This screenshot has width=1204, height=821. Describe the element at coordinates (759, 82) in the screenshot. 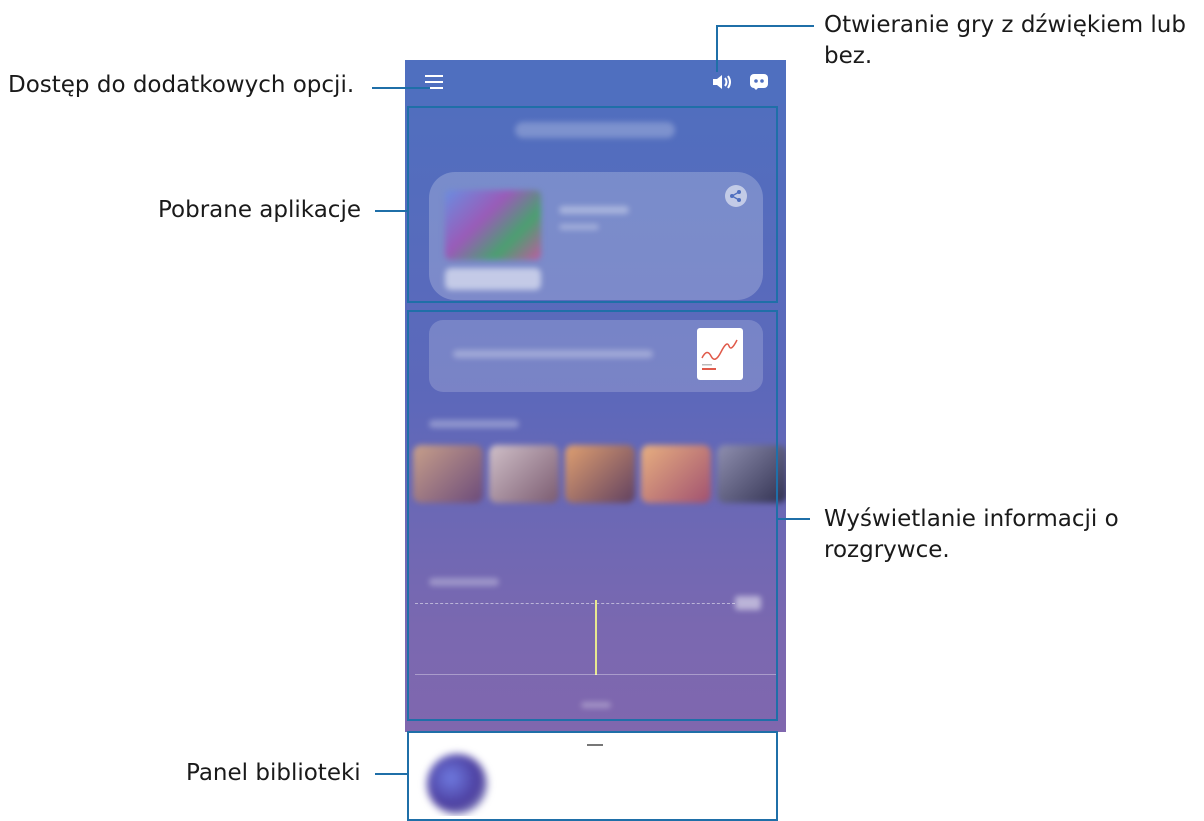

I see `discord-icon` at that location.